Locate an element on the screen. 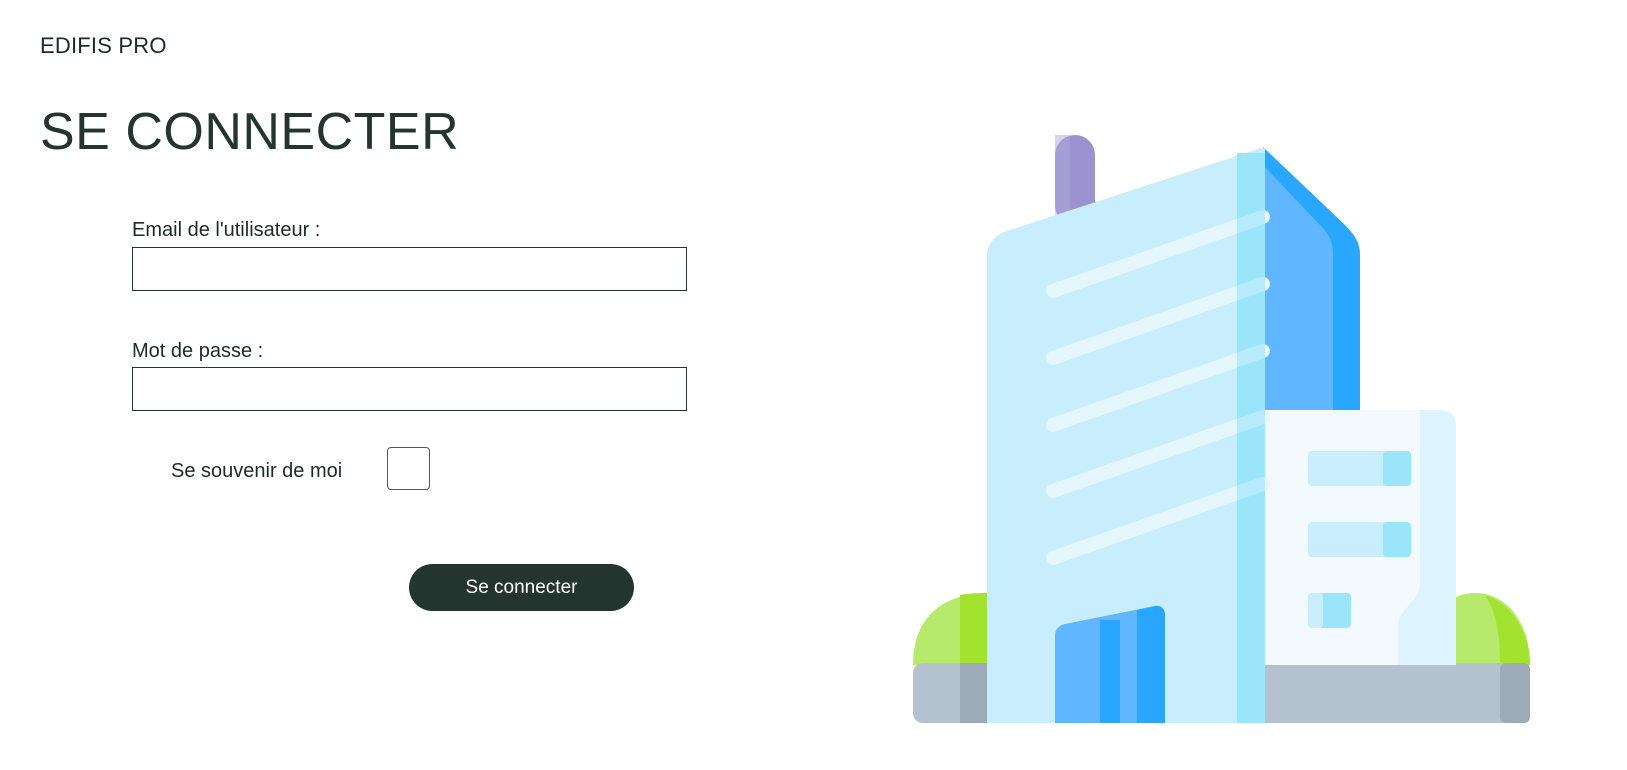  remember-me-checkbox is located at coordinates (408, 468).